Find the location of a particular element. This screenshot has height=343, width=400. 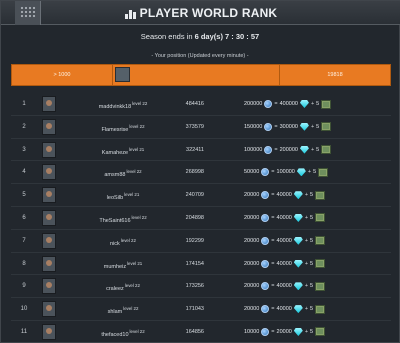

reward-group: 100000 = 200000 + 5 is located at coordinates (309, 150).